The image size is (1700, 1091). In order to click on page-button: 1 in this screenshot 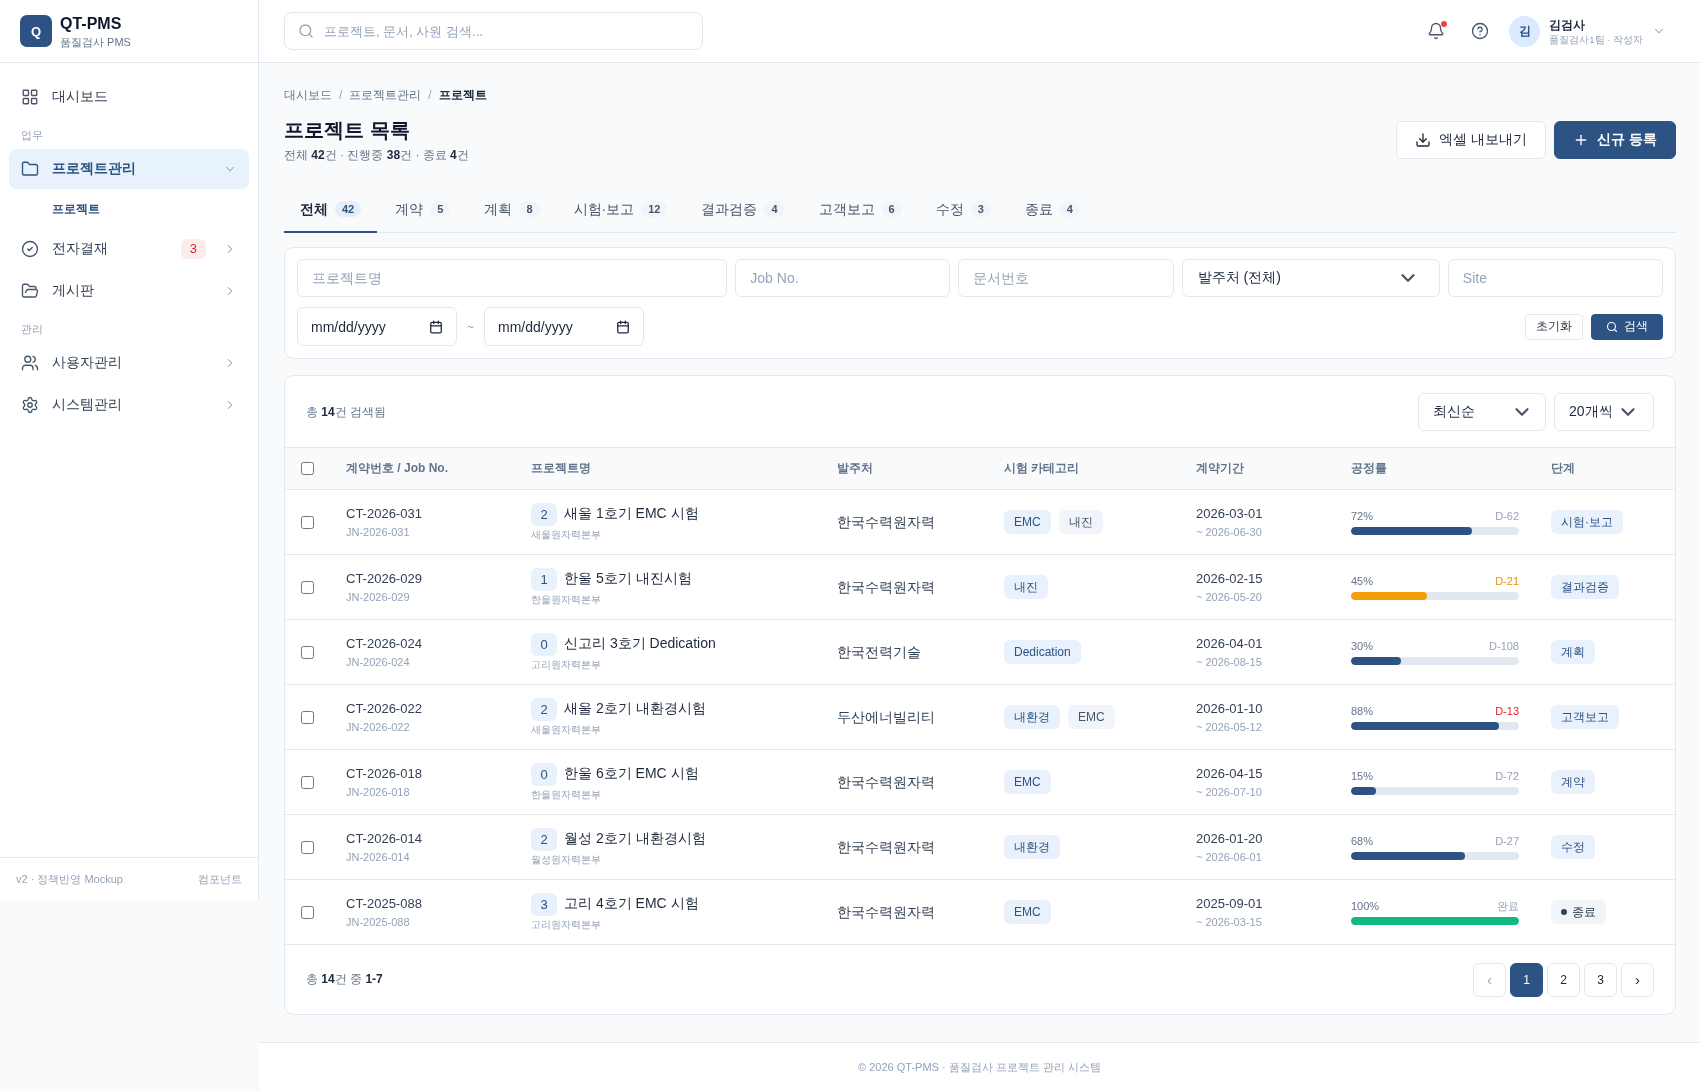, I will do `click(1526, 979)`.